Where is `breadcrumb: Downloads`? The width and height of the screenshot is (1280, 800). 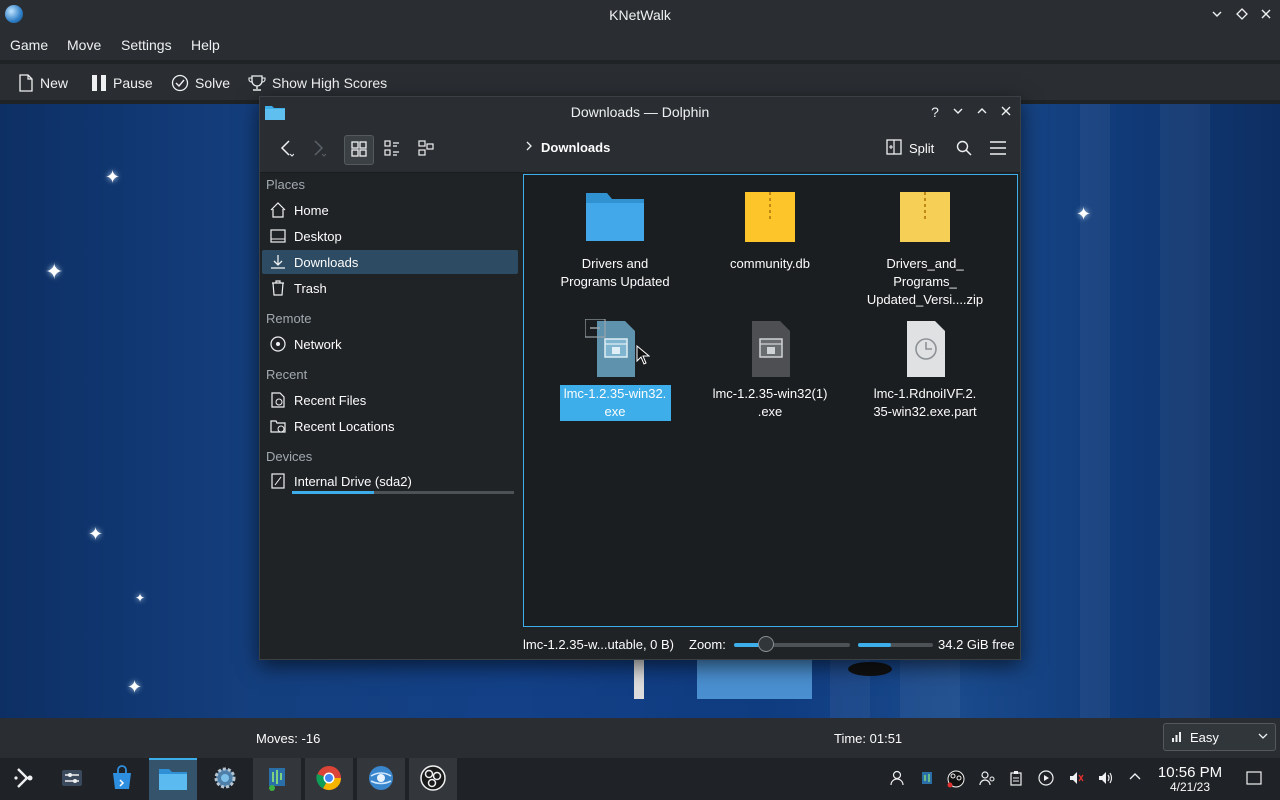
breadcrumb: Downloads is located at coordinates (567, 147).